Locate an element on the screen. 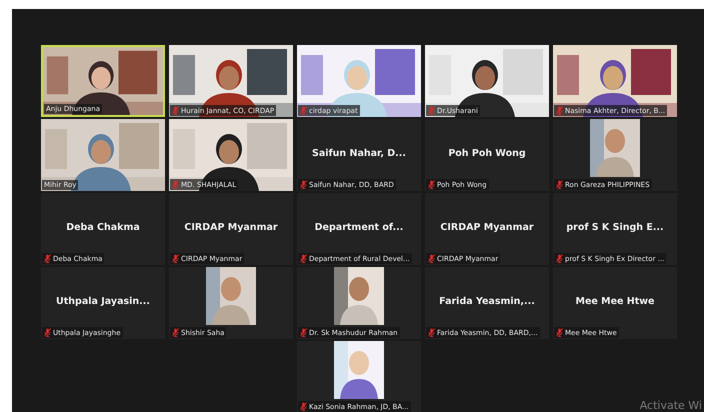 This screenshot has height=412, width=704. participant-name: Mee Mee Htwe is located at coordinates (614, 302).